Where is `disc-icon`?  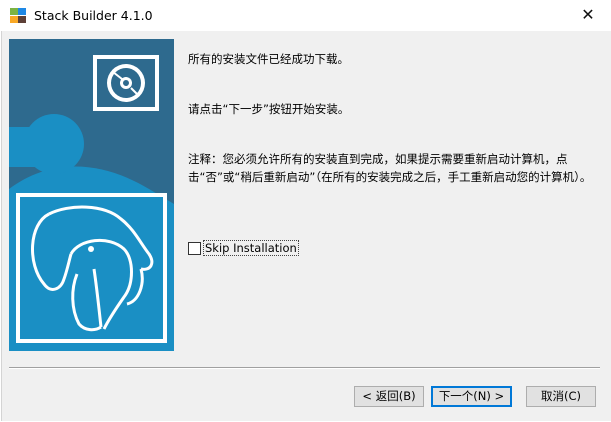
disc-icon is located at coordinates (126, 83).